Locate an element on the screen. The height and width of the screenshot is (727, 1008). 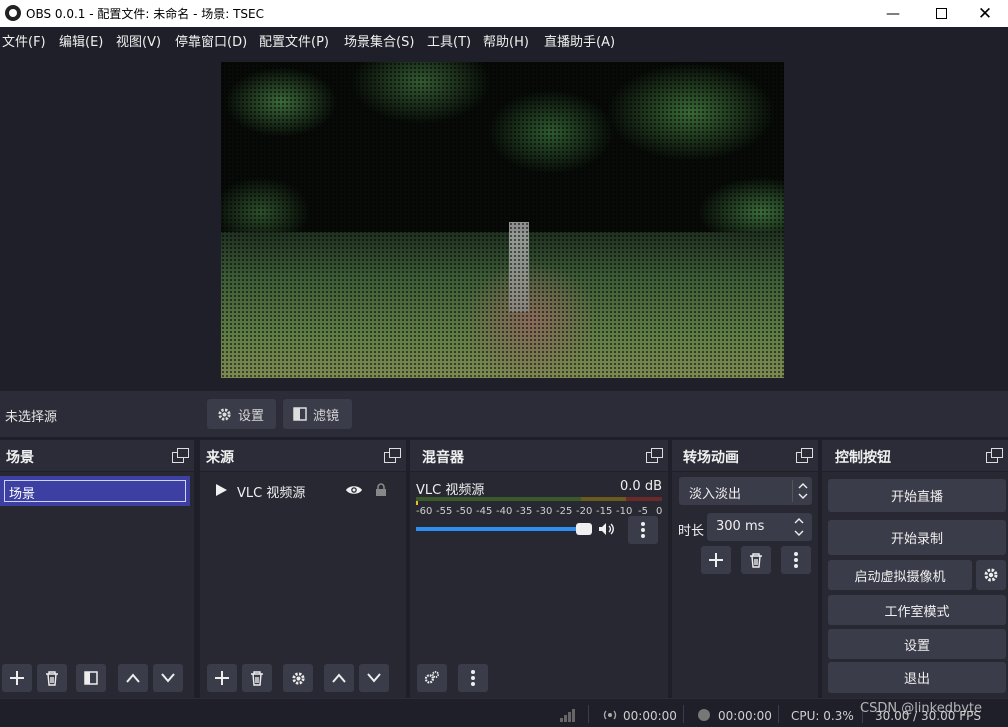
filter-icon is located at coordinates (91, 678).